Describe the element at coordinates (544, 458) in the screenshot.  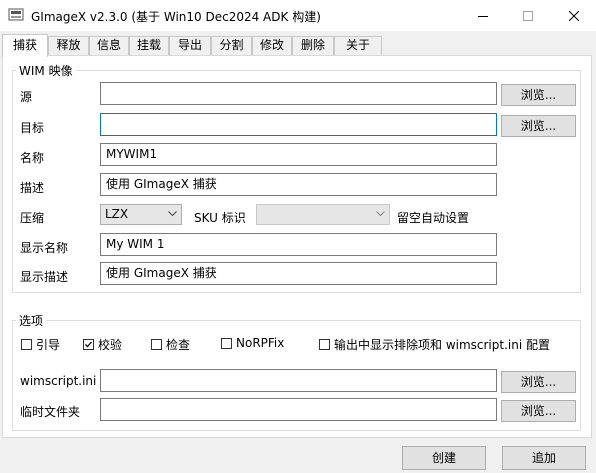
I see `append-button: 追加` at that location.